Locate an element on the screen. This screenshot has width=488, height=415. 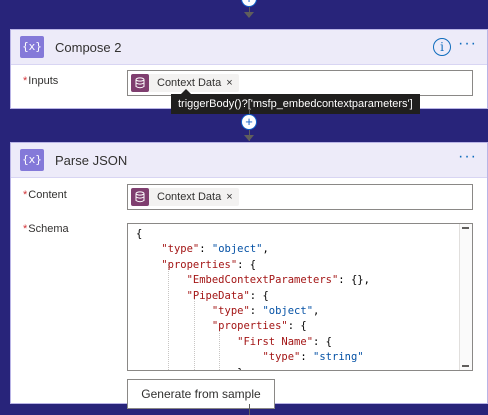
schema-line: }, is located at coordinates (193, 368).